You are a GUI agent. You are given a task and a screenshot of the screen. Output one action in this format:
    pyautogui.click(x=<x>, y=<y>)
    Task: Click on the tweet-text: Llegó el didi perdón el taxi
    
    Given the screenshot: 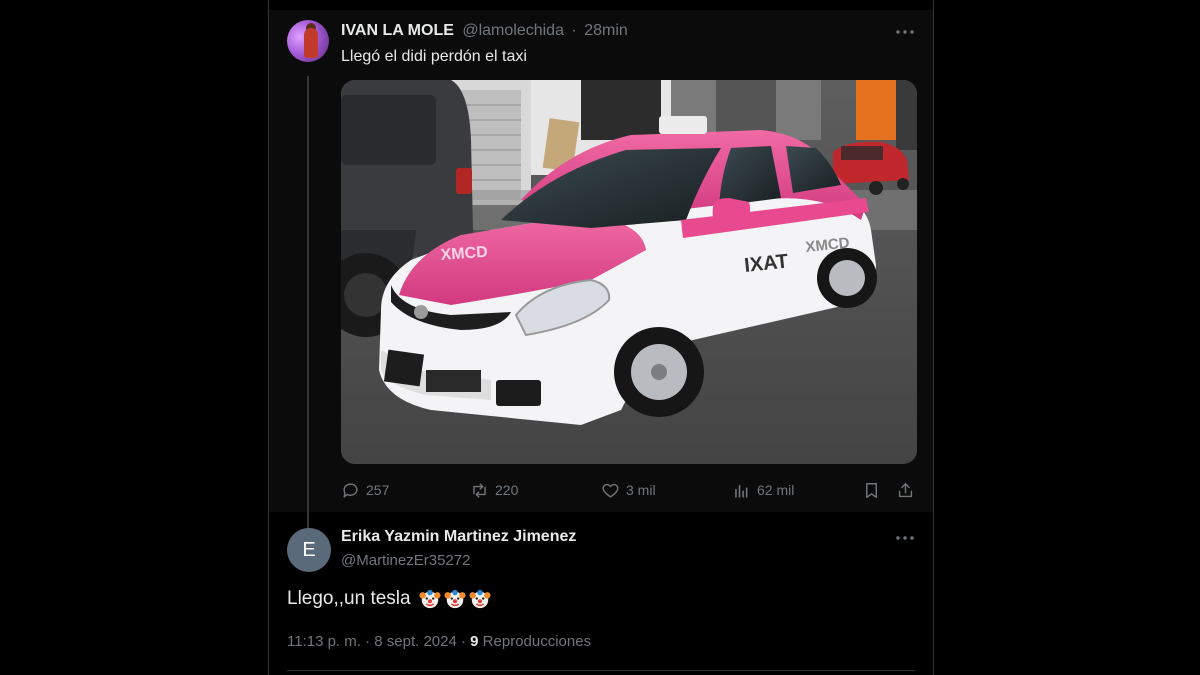 What is the action you would take?
    pyautogui.click(x=434, y=56)
    